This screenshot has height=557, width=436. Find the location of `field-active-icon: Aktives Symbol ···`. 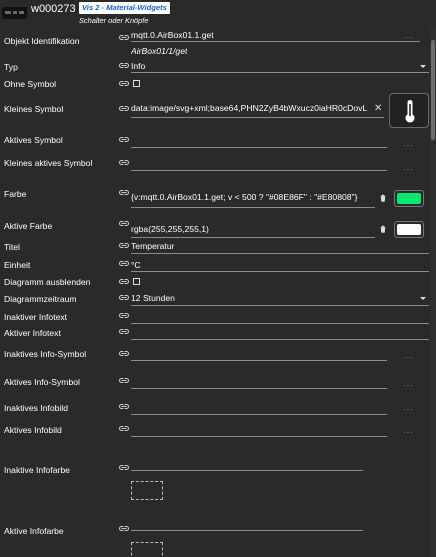

field-active-icon: Aktives Symbol ··· is located at coordinates (215, 142).